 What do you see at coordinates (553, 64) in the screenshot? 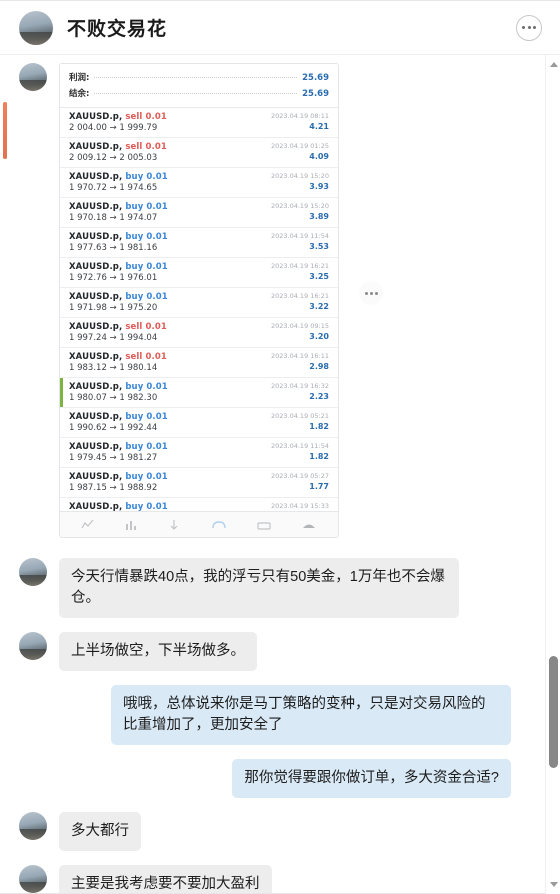
I see `caret-up-icon` at bounding box center [553, 64].